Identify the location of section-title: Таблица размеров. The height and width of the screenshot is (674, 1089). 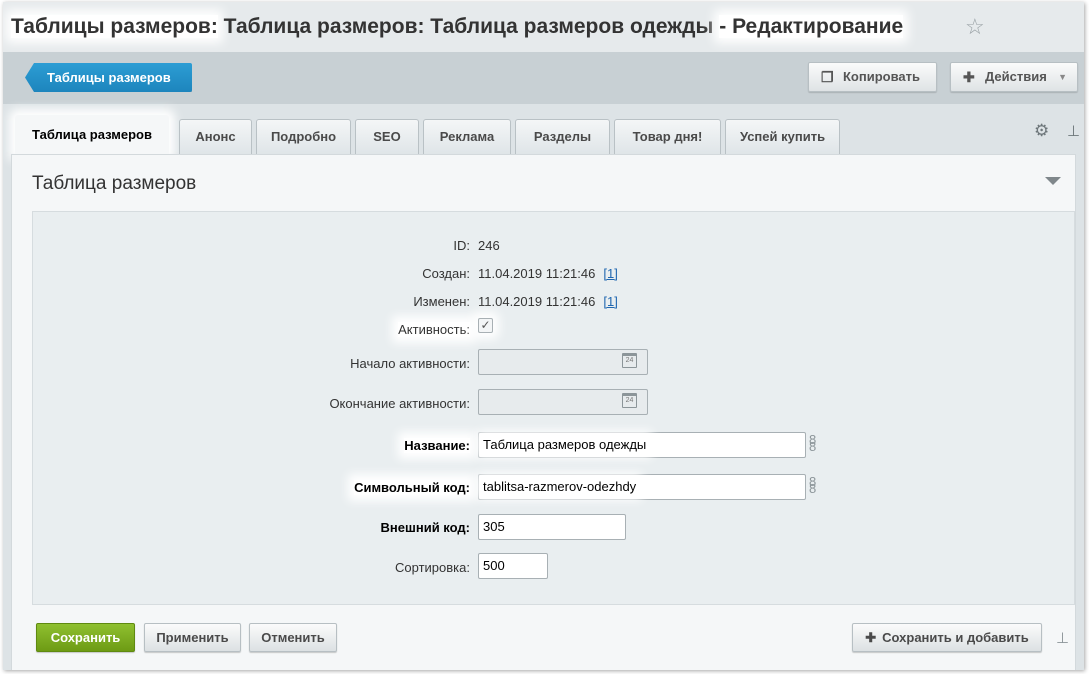
(114, 183).